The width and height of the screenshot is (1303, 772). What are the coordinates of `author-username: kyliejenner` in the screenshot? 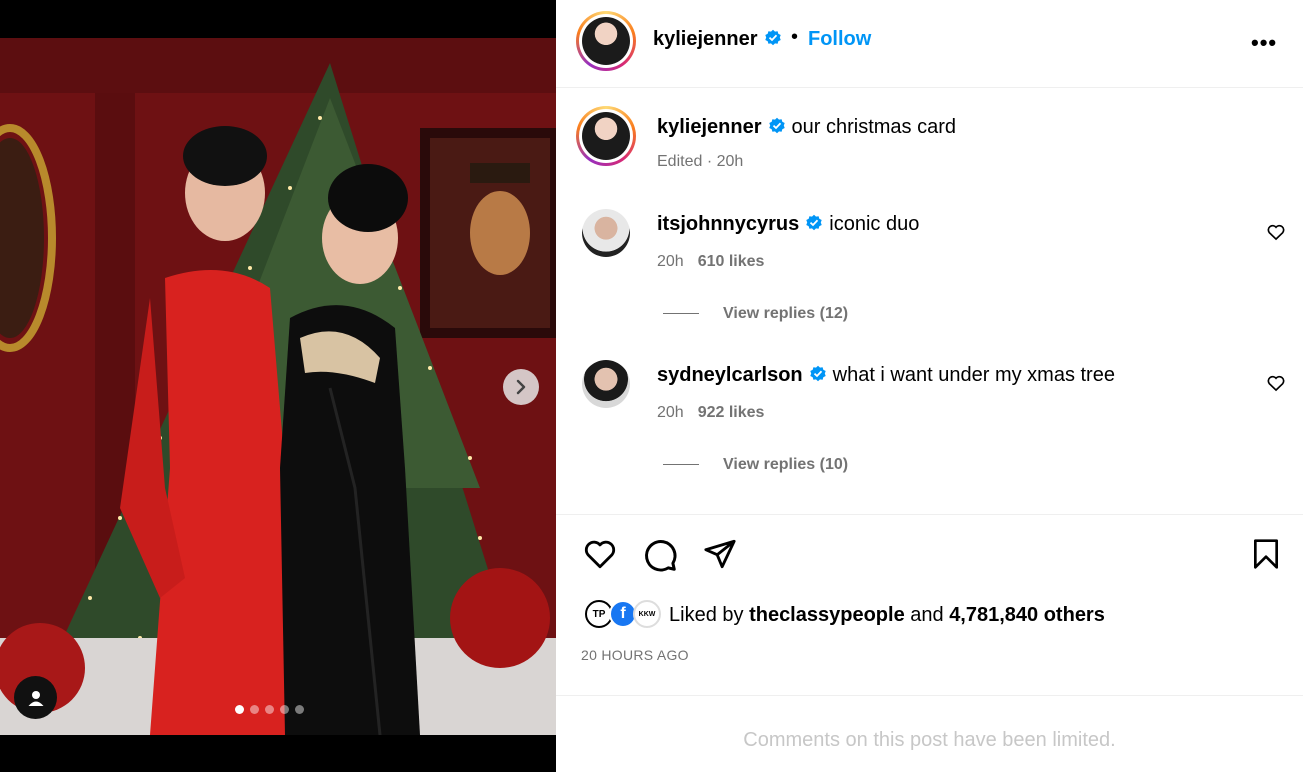 It's located at (717, 39).